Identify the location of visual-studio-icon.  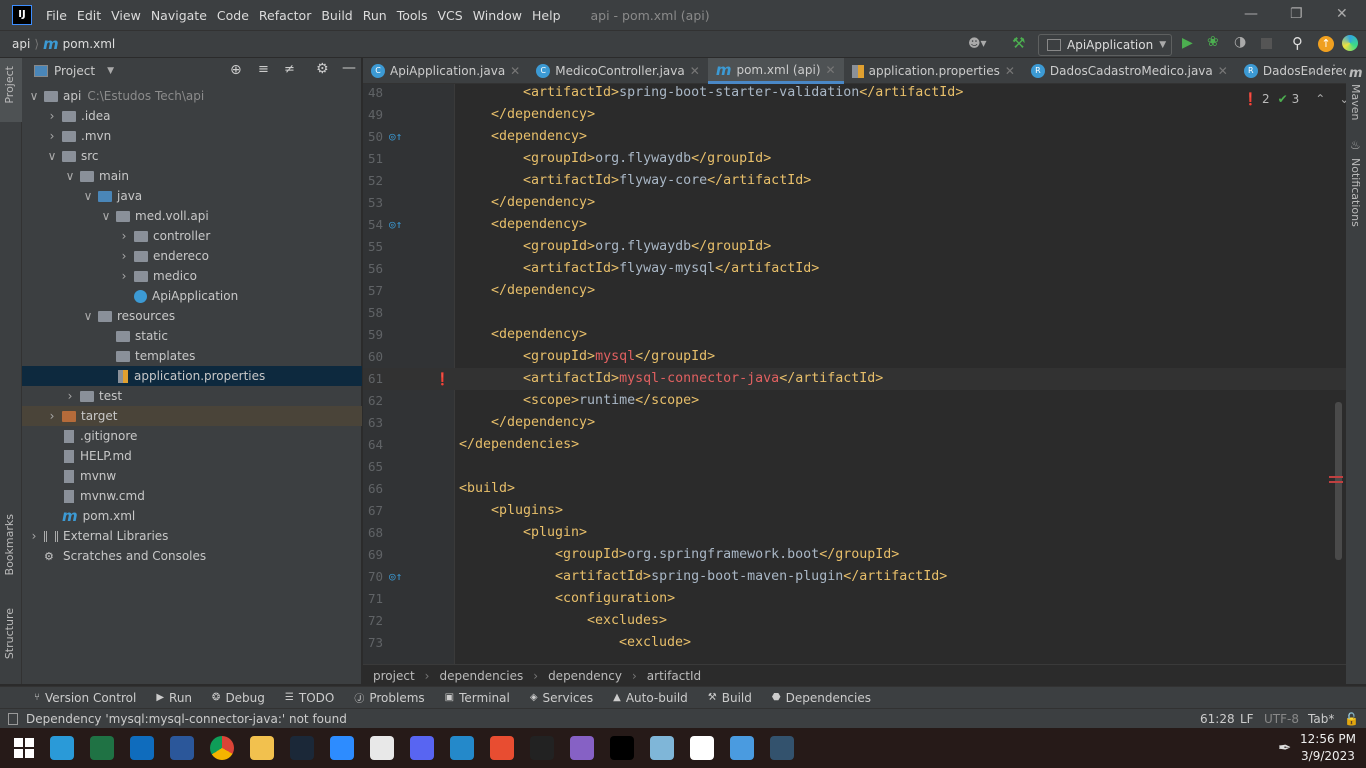
(582, 748).